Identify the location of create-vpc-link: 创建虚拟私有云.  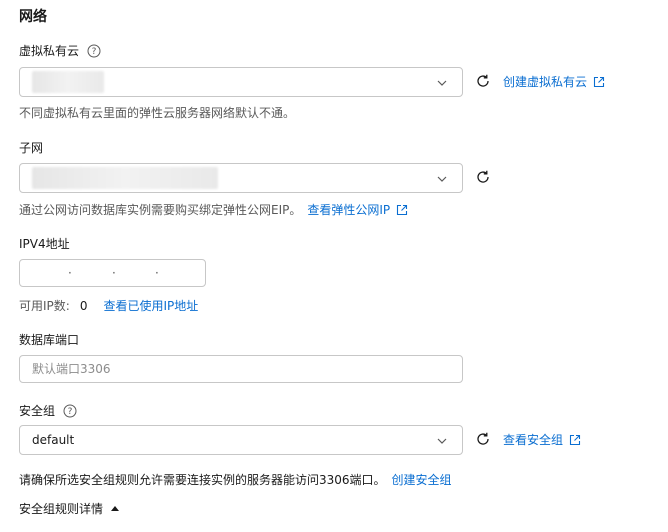
(554, 81).